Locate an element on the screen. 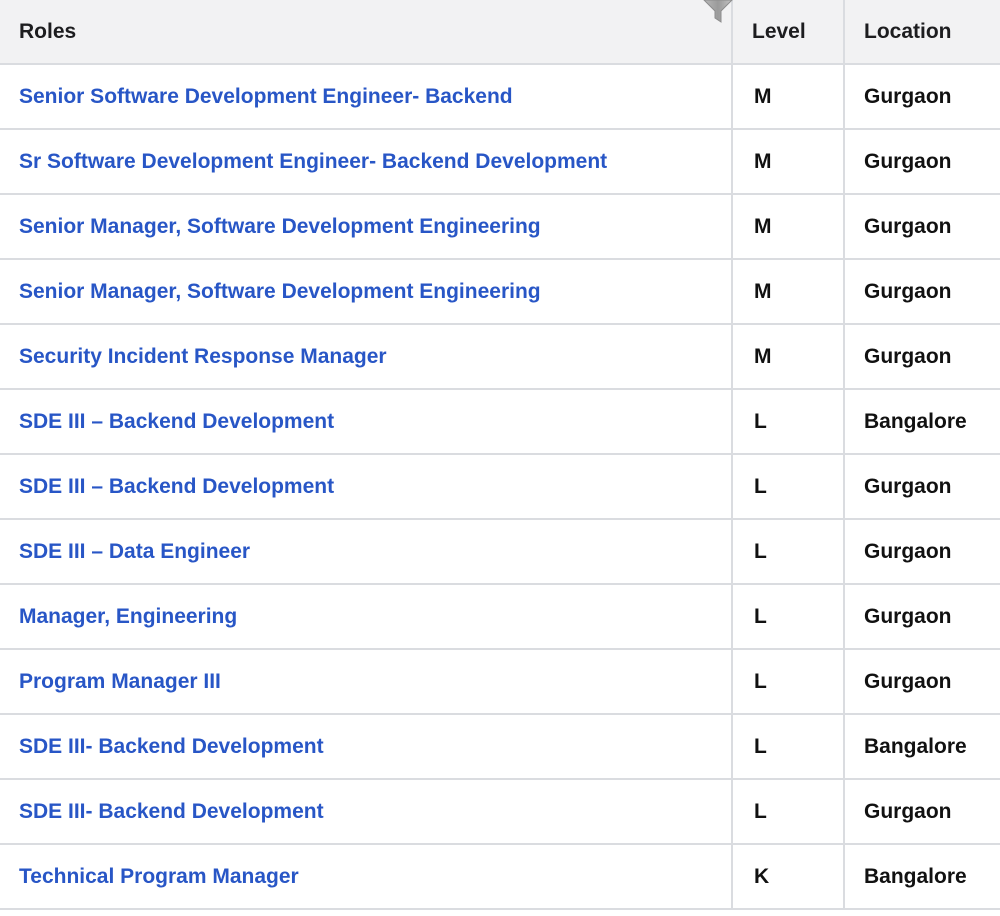  column-header-location: Location is located at coordinates (922, 32).